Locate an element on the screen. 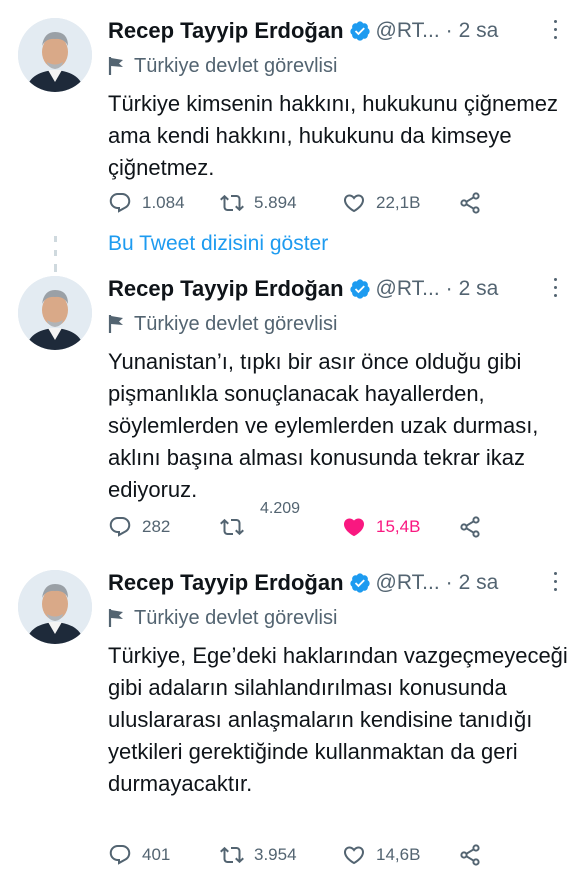 The height and width of the screenshot is (888, 576). reply-count: 401 is located at coordinates (156, 854).